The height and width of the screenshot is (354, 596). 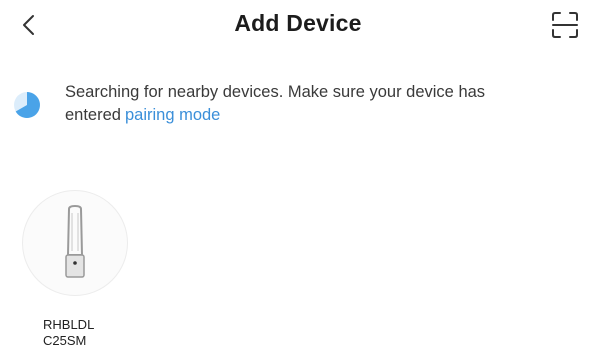 I want to click on scan-button, so click(x=565, y=25).